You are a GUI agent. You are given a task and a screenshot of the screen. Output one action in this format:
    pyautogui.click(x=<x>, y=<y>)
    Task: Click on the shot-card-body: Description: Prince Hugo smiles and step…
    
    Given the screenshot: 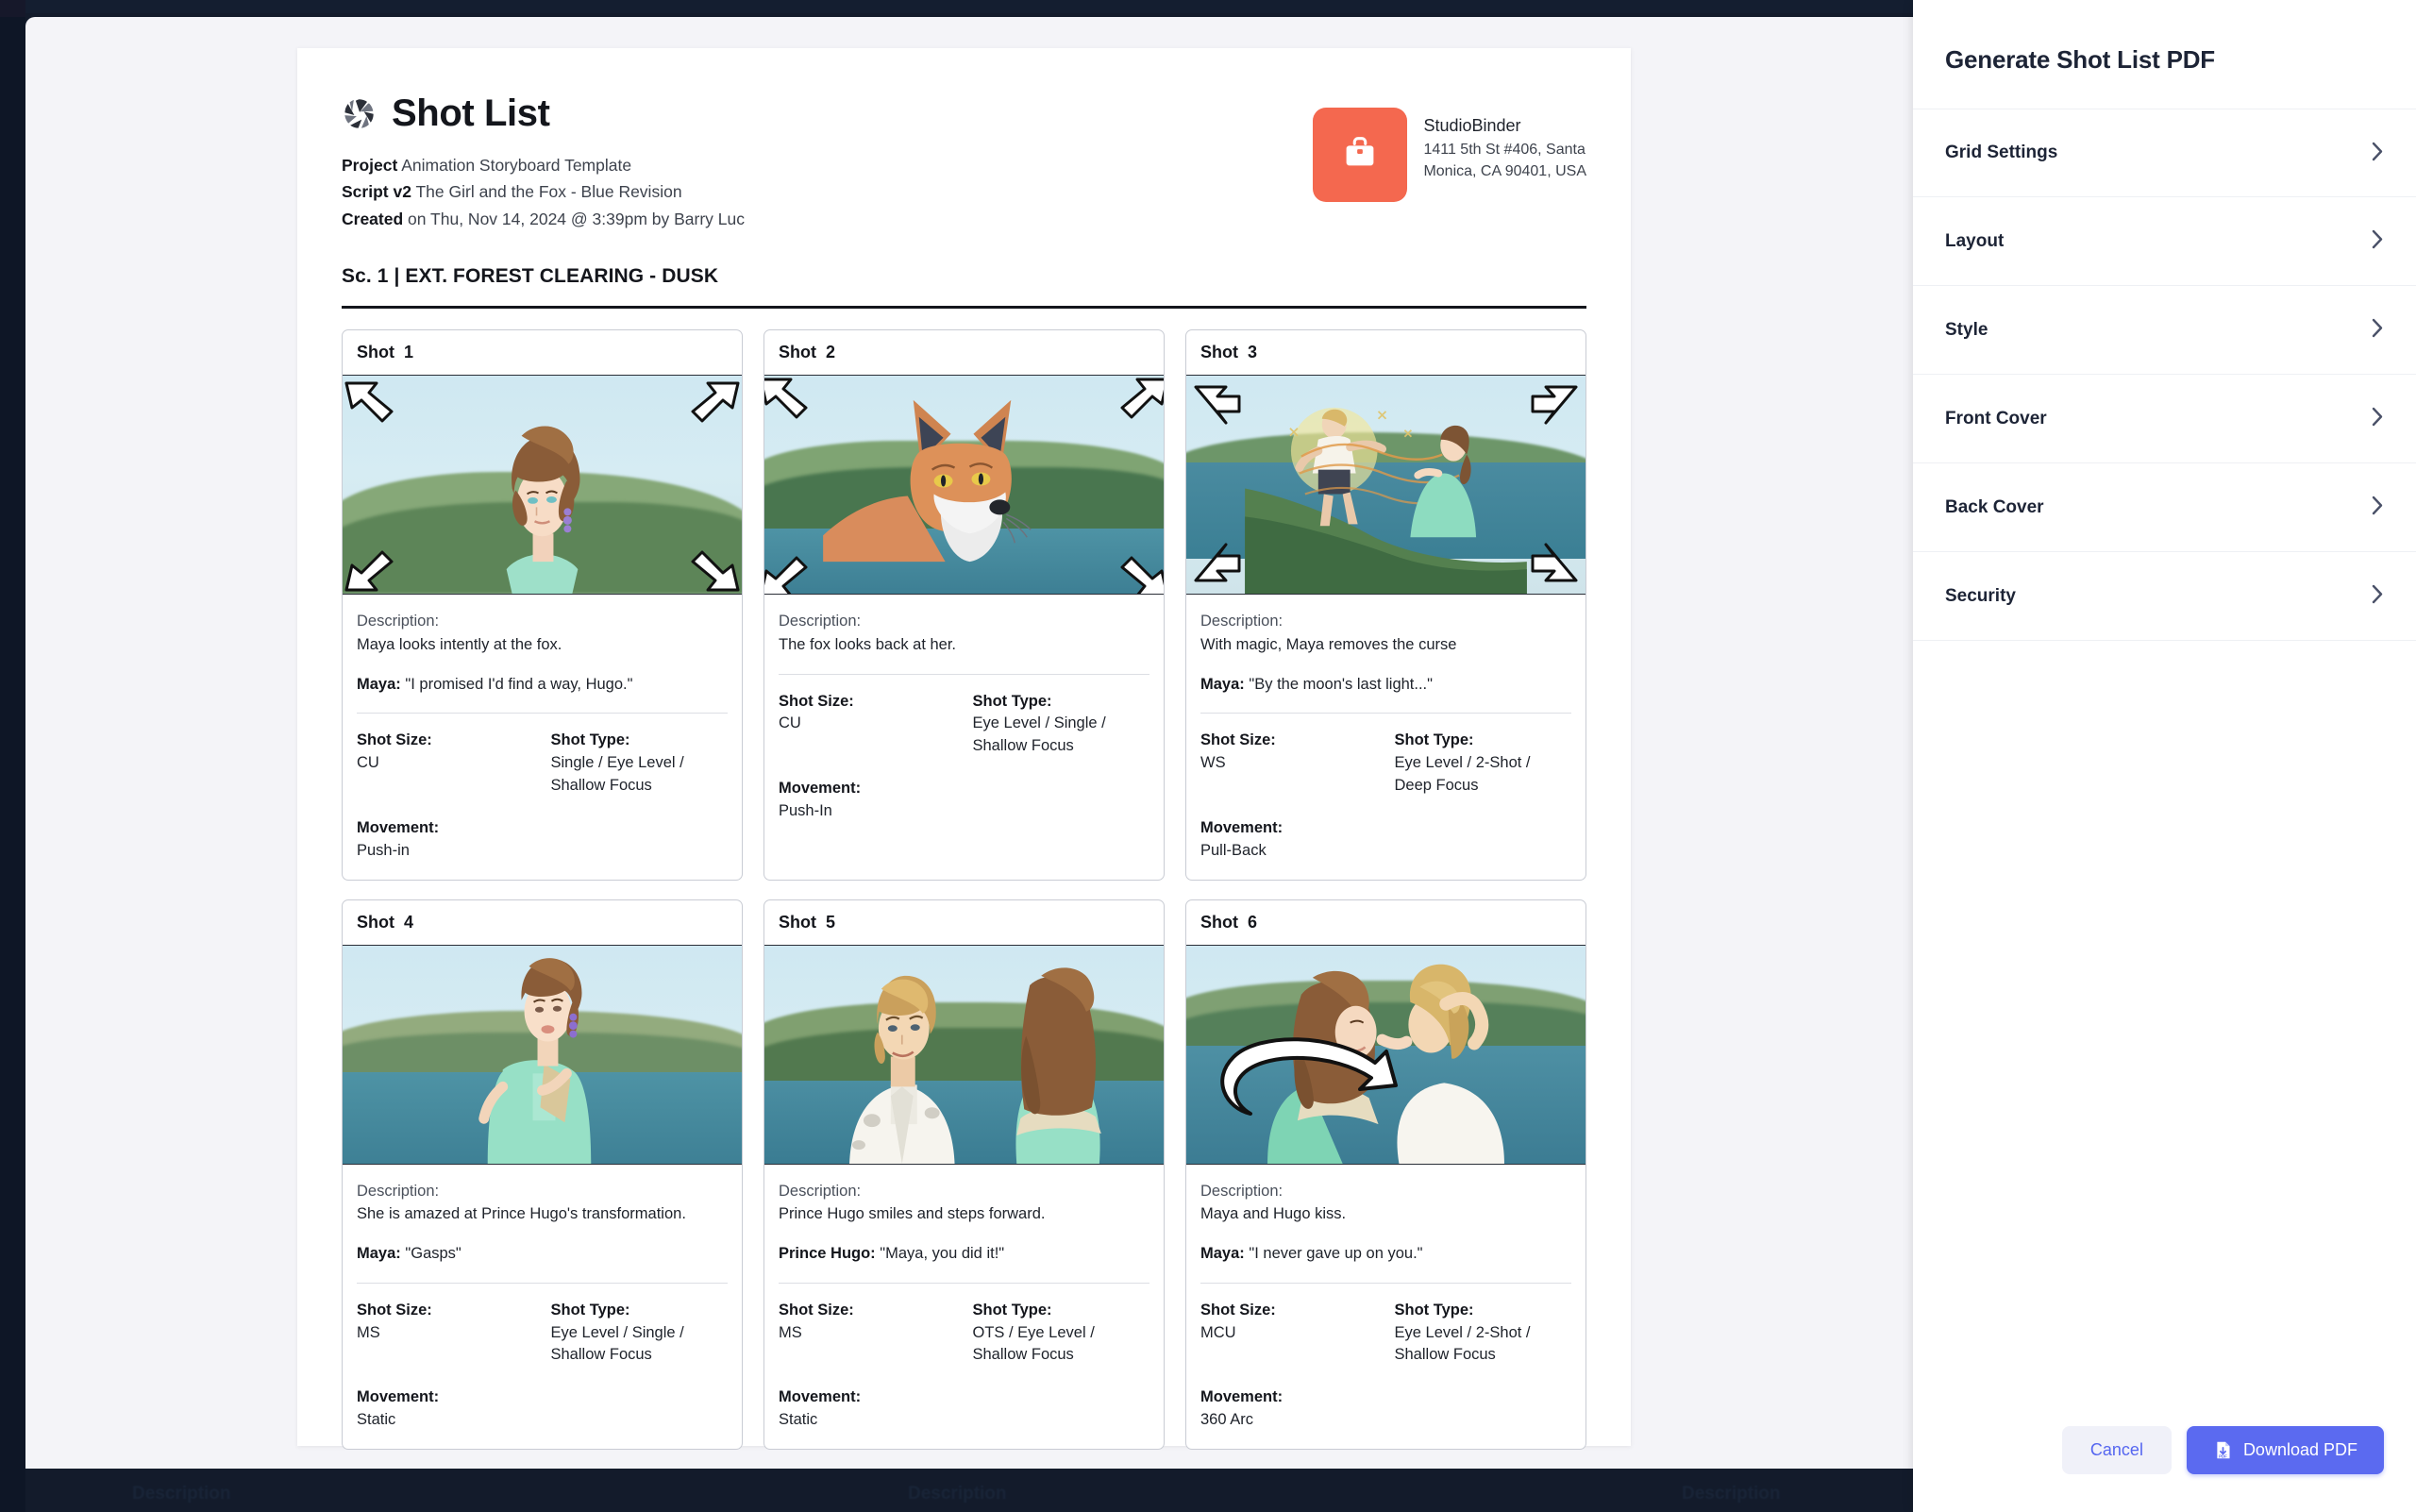 What is the action you would take?
    pyautogui.click(x=964, y=1307)
    